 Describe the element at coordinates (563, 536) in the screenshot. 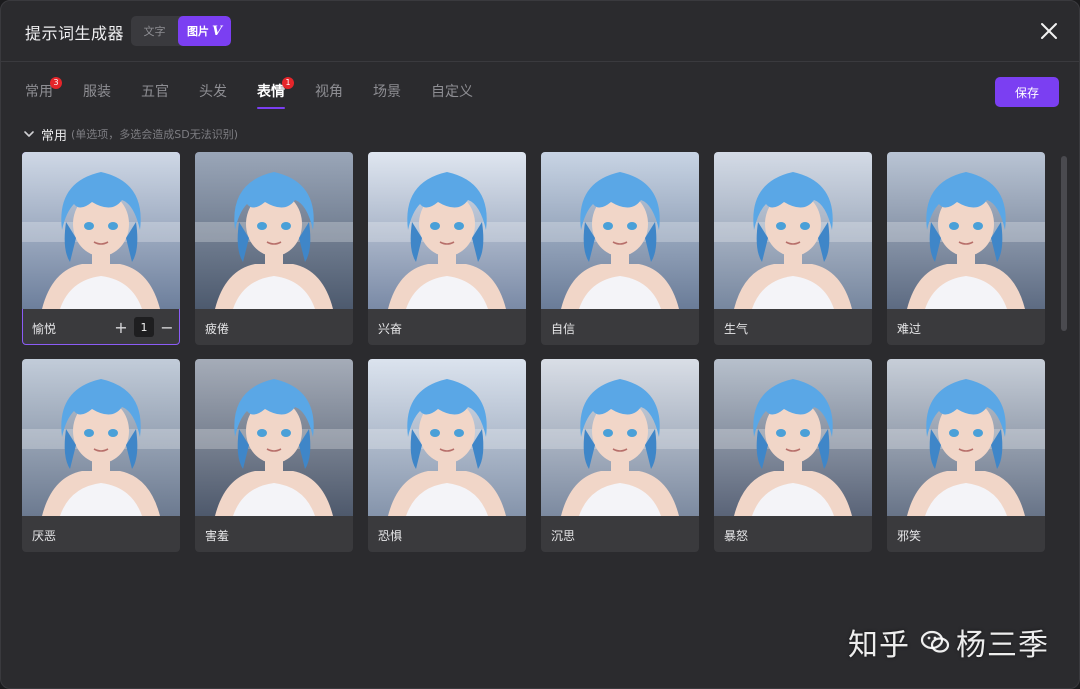

I see `expression-label: 沉思` at that location.